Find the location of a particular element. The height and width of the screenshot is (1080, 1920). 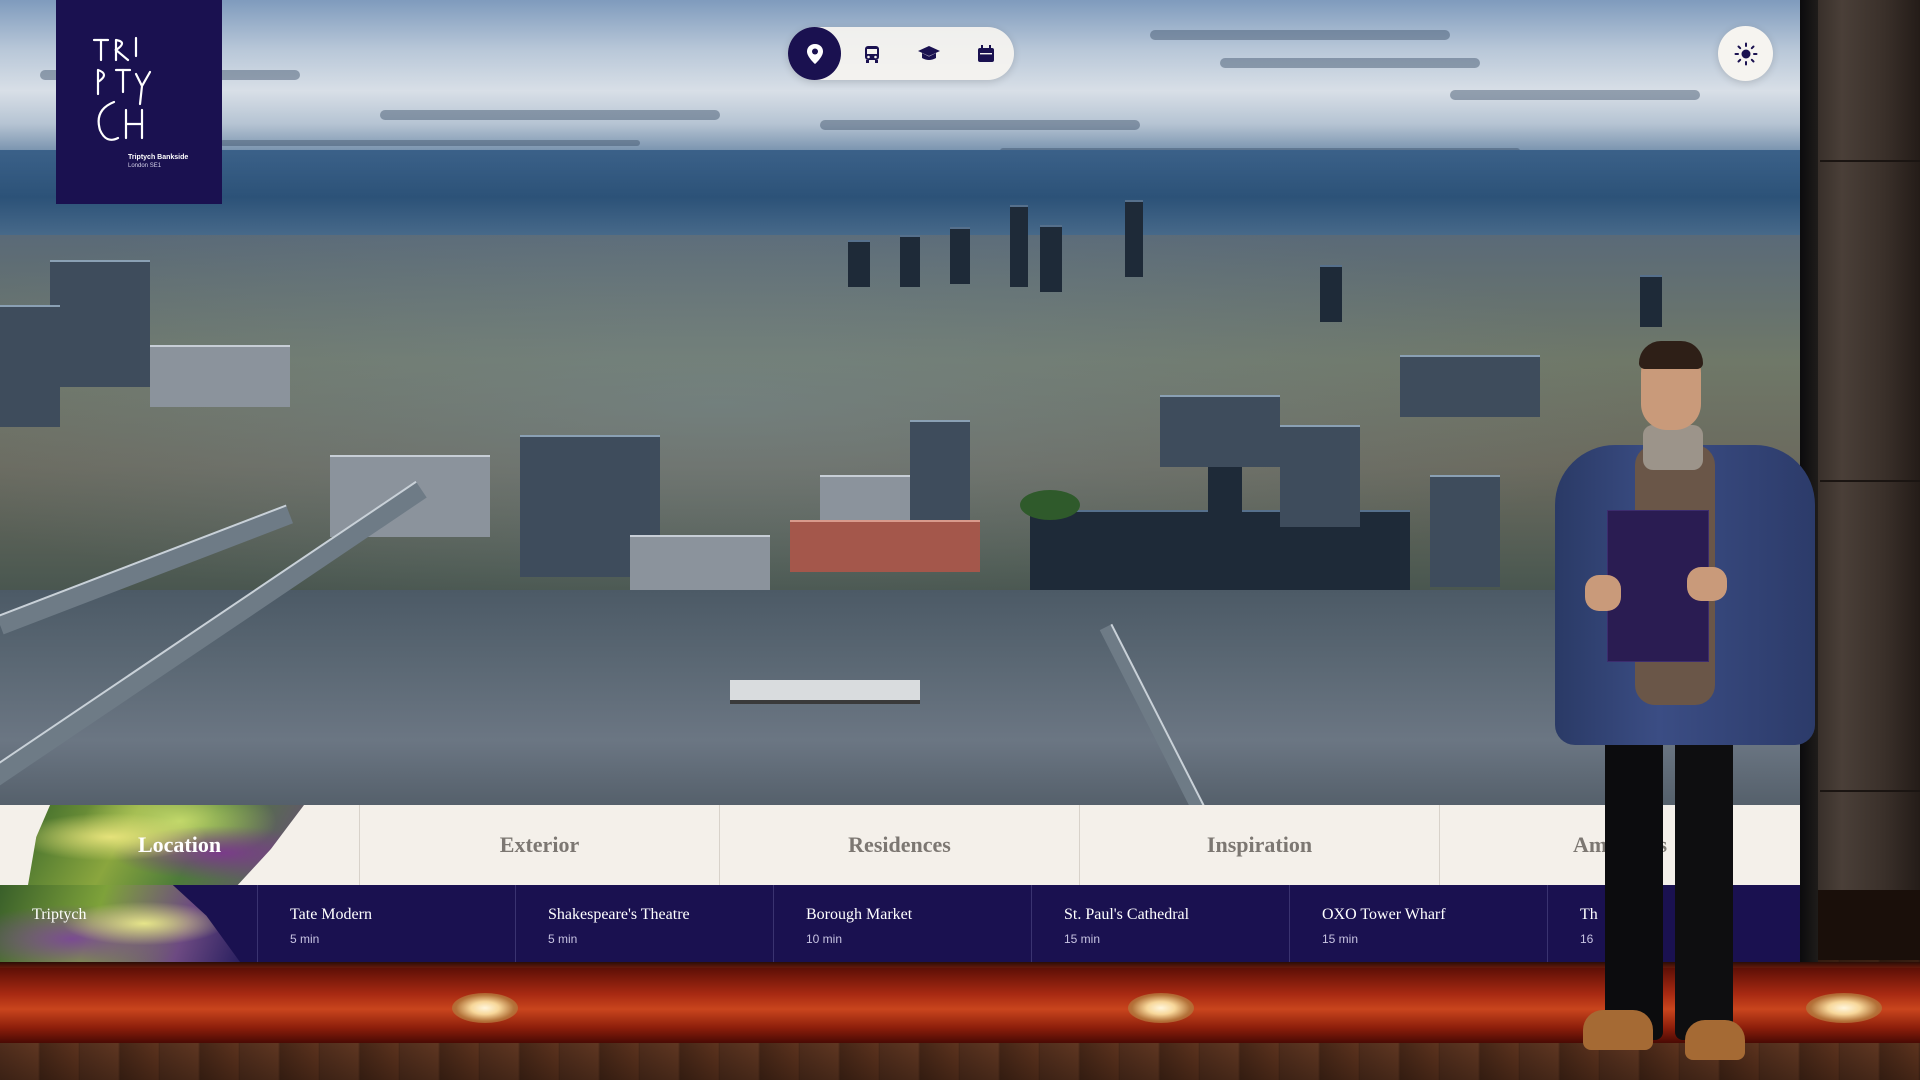

graduation-cap-icon is located at coordinates (928, 52).